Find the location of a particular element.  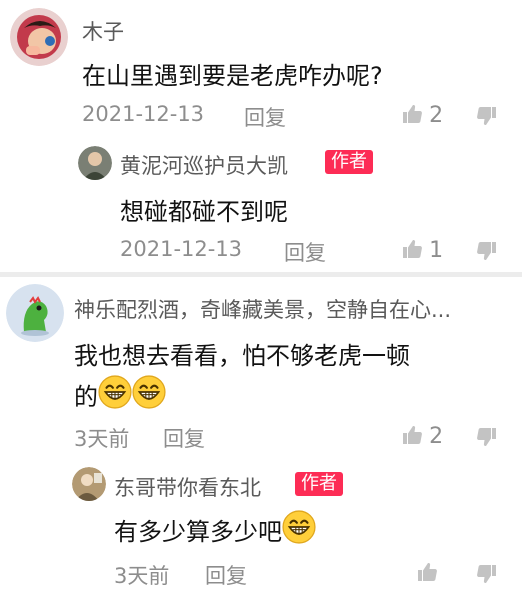

comment-date: 2021-12-13 is located at coordinates (143, 114).